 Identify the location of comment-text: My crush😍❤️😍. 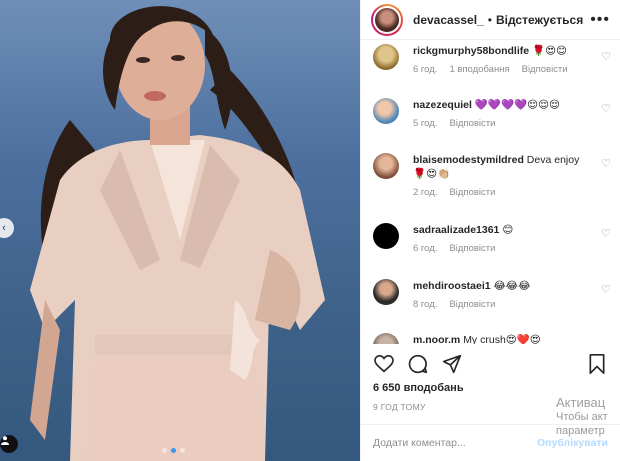
(502, 339).